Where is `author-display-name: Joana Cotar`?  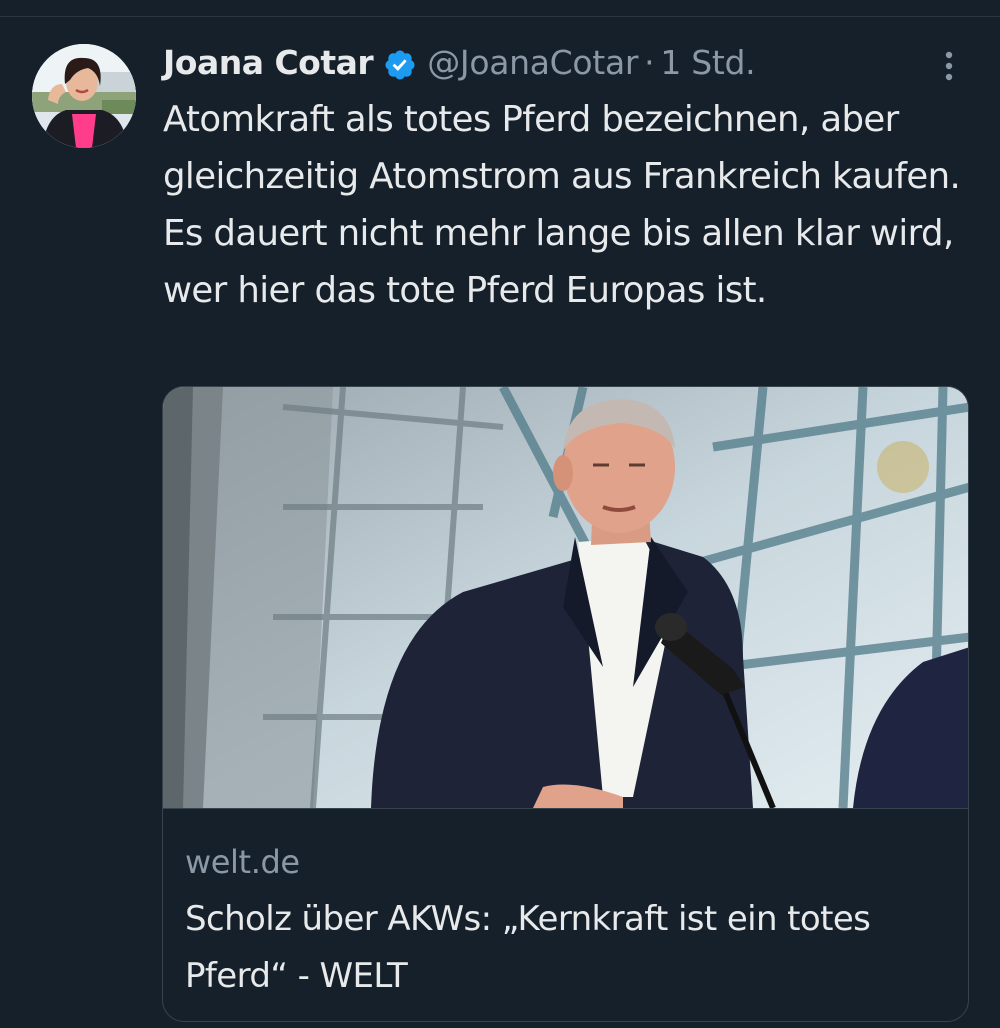
author-display-name: Joana Cotar is located at coordinates (268, 63).